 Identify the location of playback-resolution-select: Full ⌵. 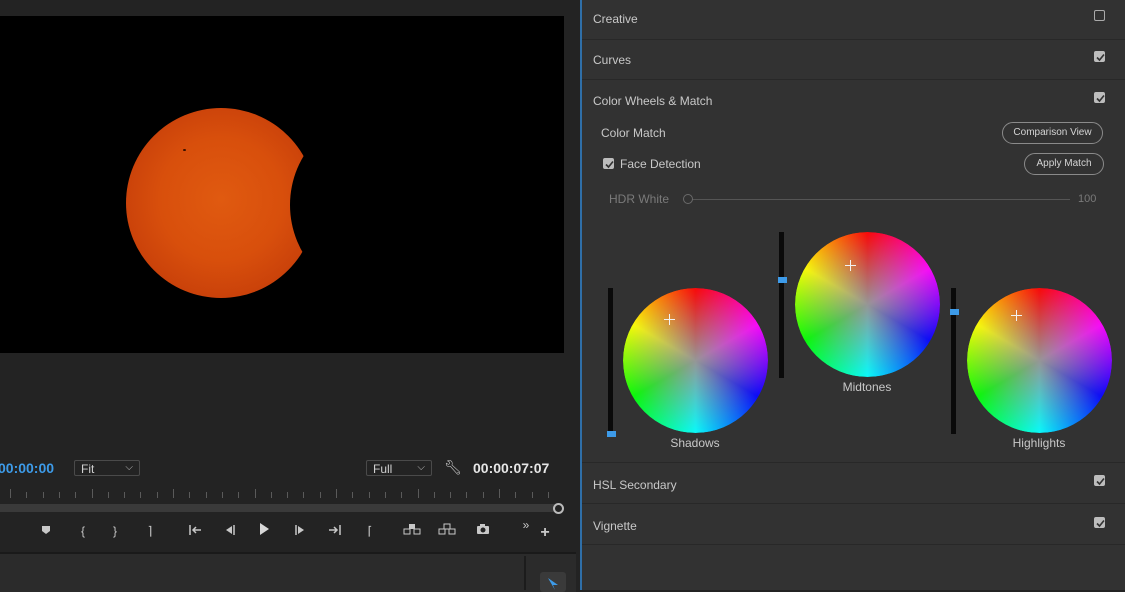
(399, 468).